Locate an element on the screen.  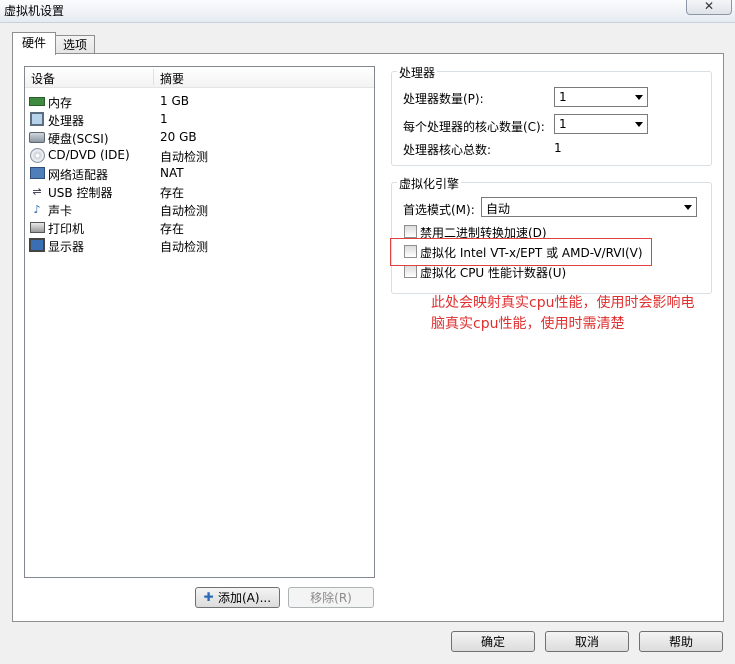
device-name: 显示器 is located at coordinates (66, 247).